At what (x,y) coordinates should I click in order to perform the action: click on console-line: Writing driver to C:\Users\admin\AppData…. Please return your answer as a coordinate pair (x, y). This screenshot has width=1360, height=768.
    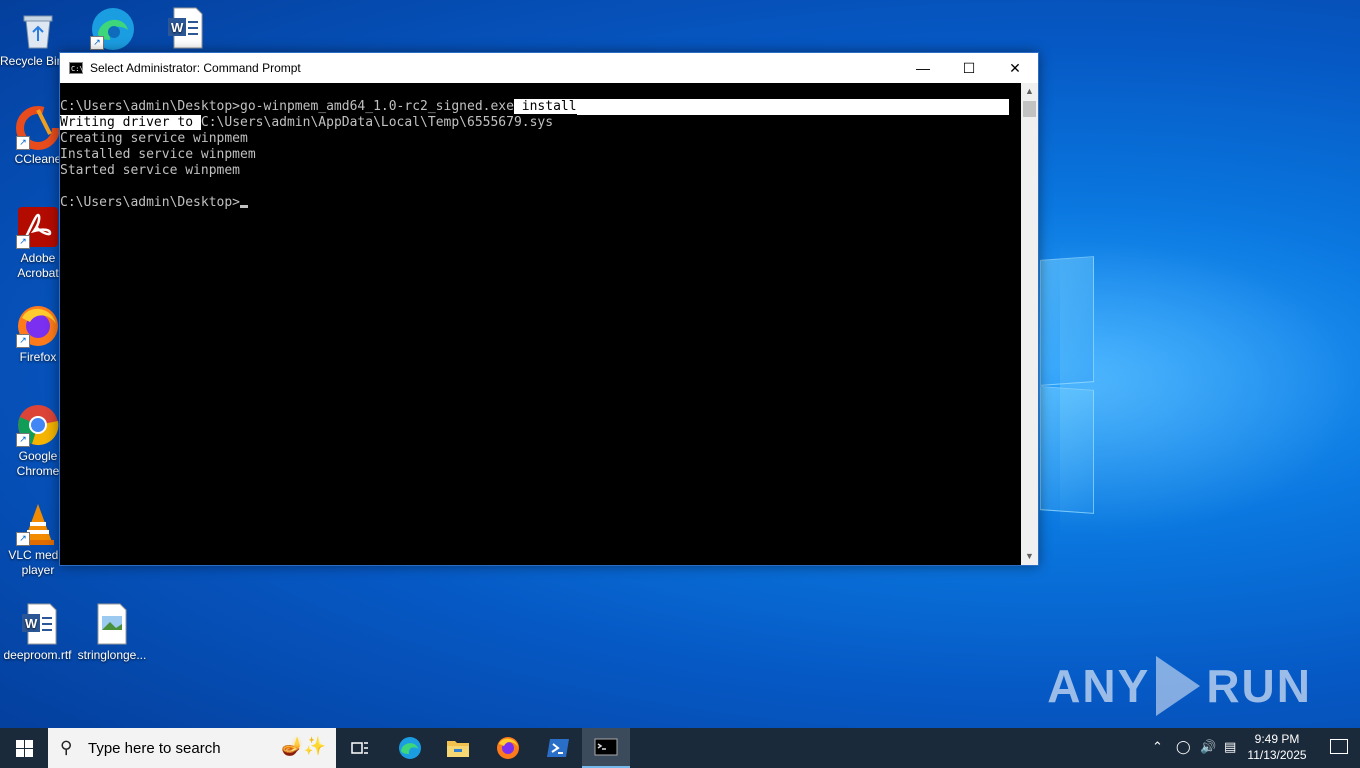
    Looking at the image, I should click on (540, 123).